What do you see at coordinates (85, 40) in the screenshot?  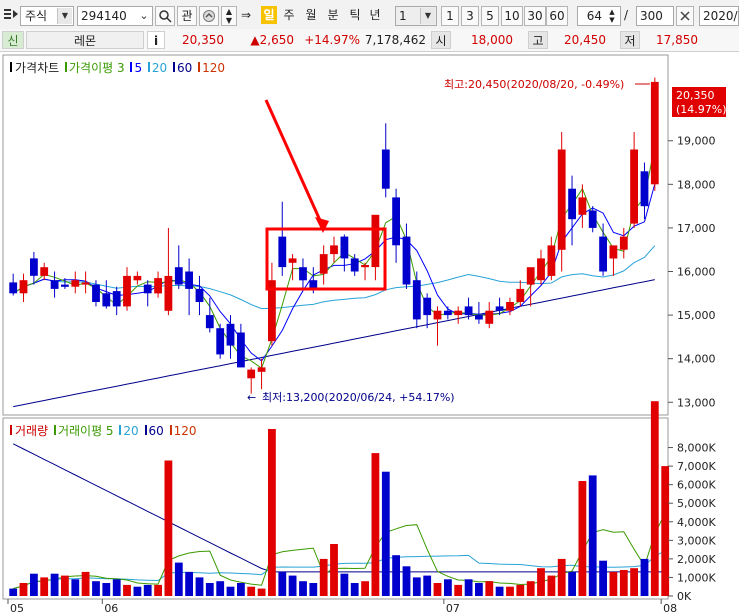 I see `stock-name: 레몬` at bounding box center [85, 40].